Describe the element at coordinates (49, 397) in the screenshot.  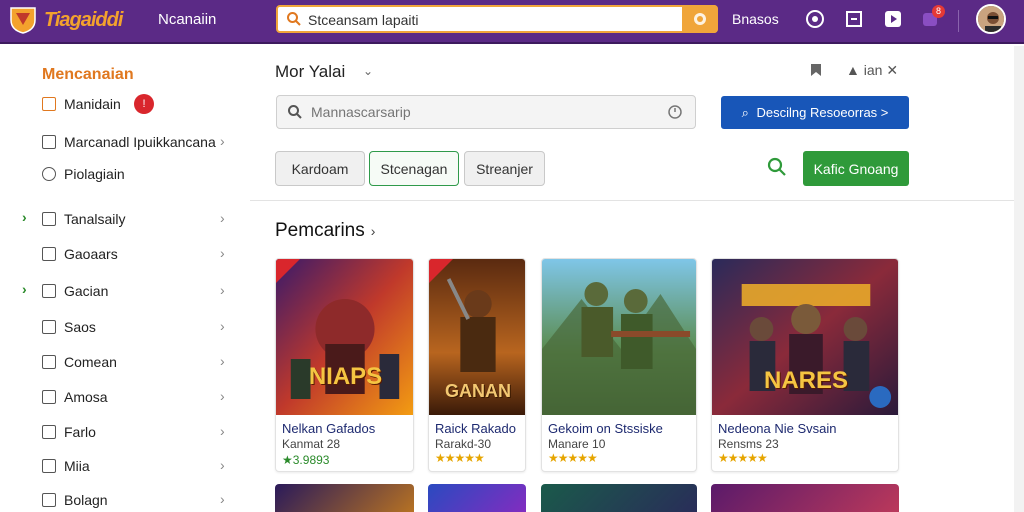
I see `document-icon` at that location.